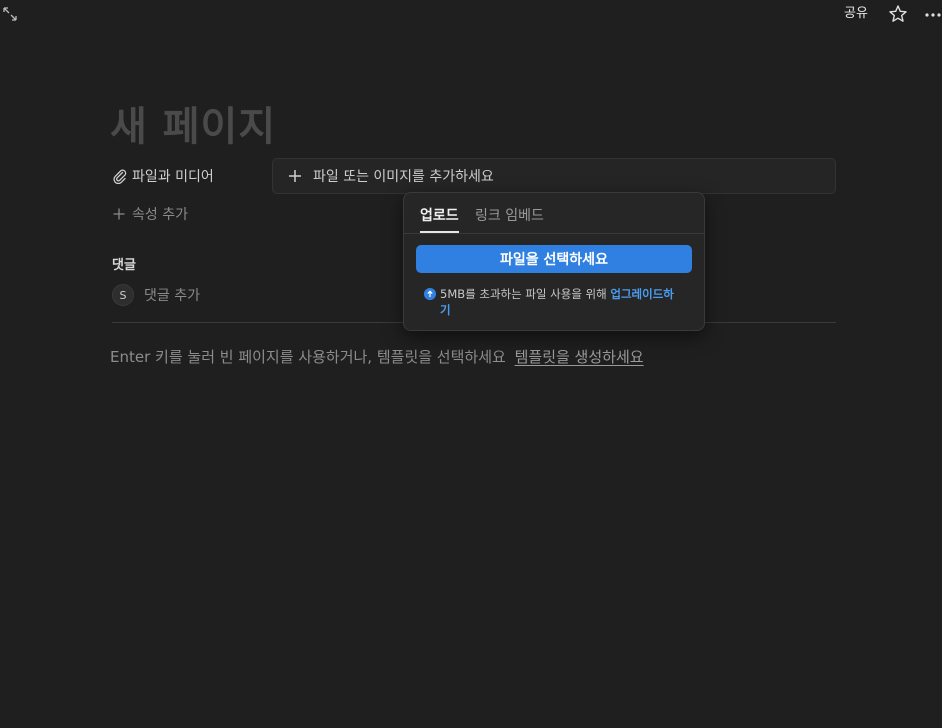 This screenshot has height=728, width=942. Describe the element at coordinates (471, 15) in the screenshot. I see `top-bar: 공유` at that location.